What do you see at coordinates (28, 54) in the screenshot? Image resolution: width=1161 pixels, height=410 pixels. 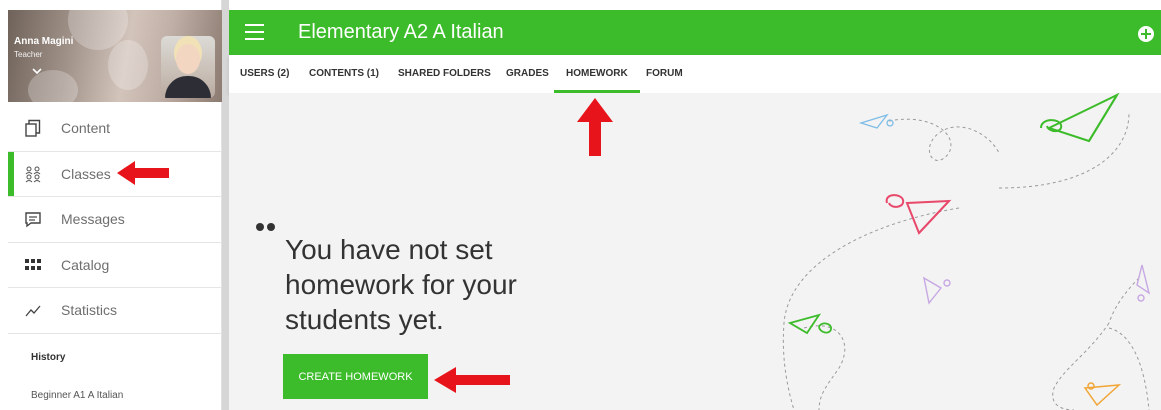 I see `profile-role: Teacher` at bounding box center [28, 54].